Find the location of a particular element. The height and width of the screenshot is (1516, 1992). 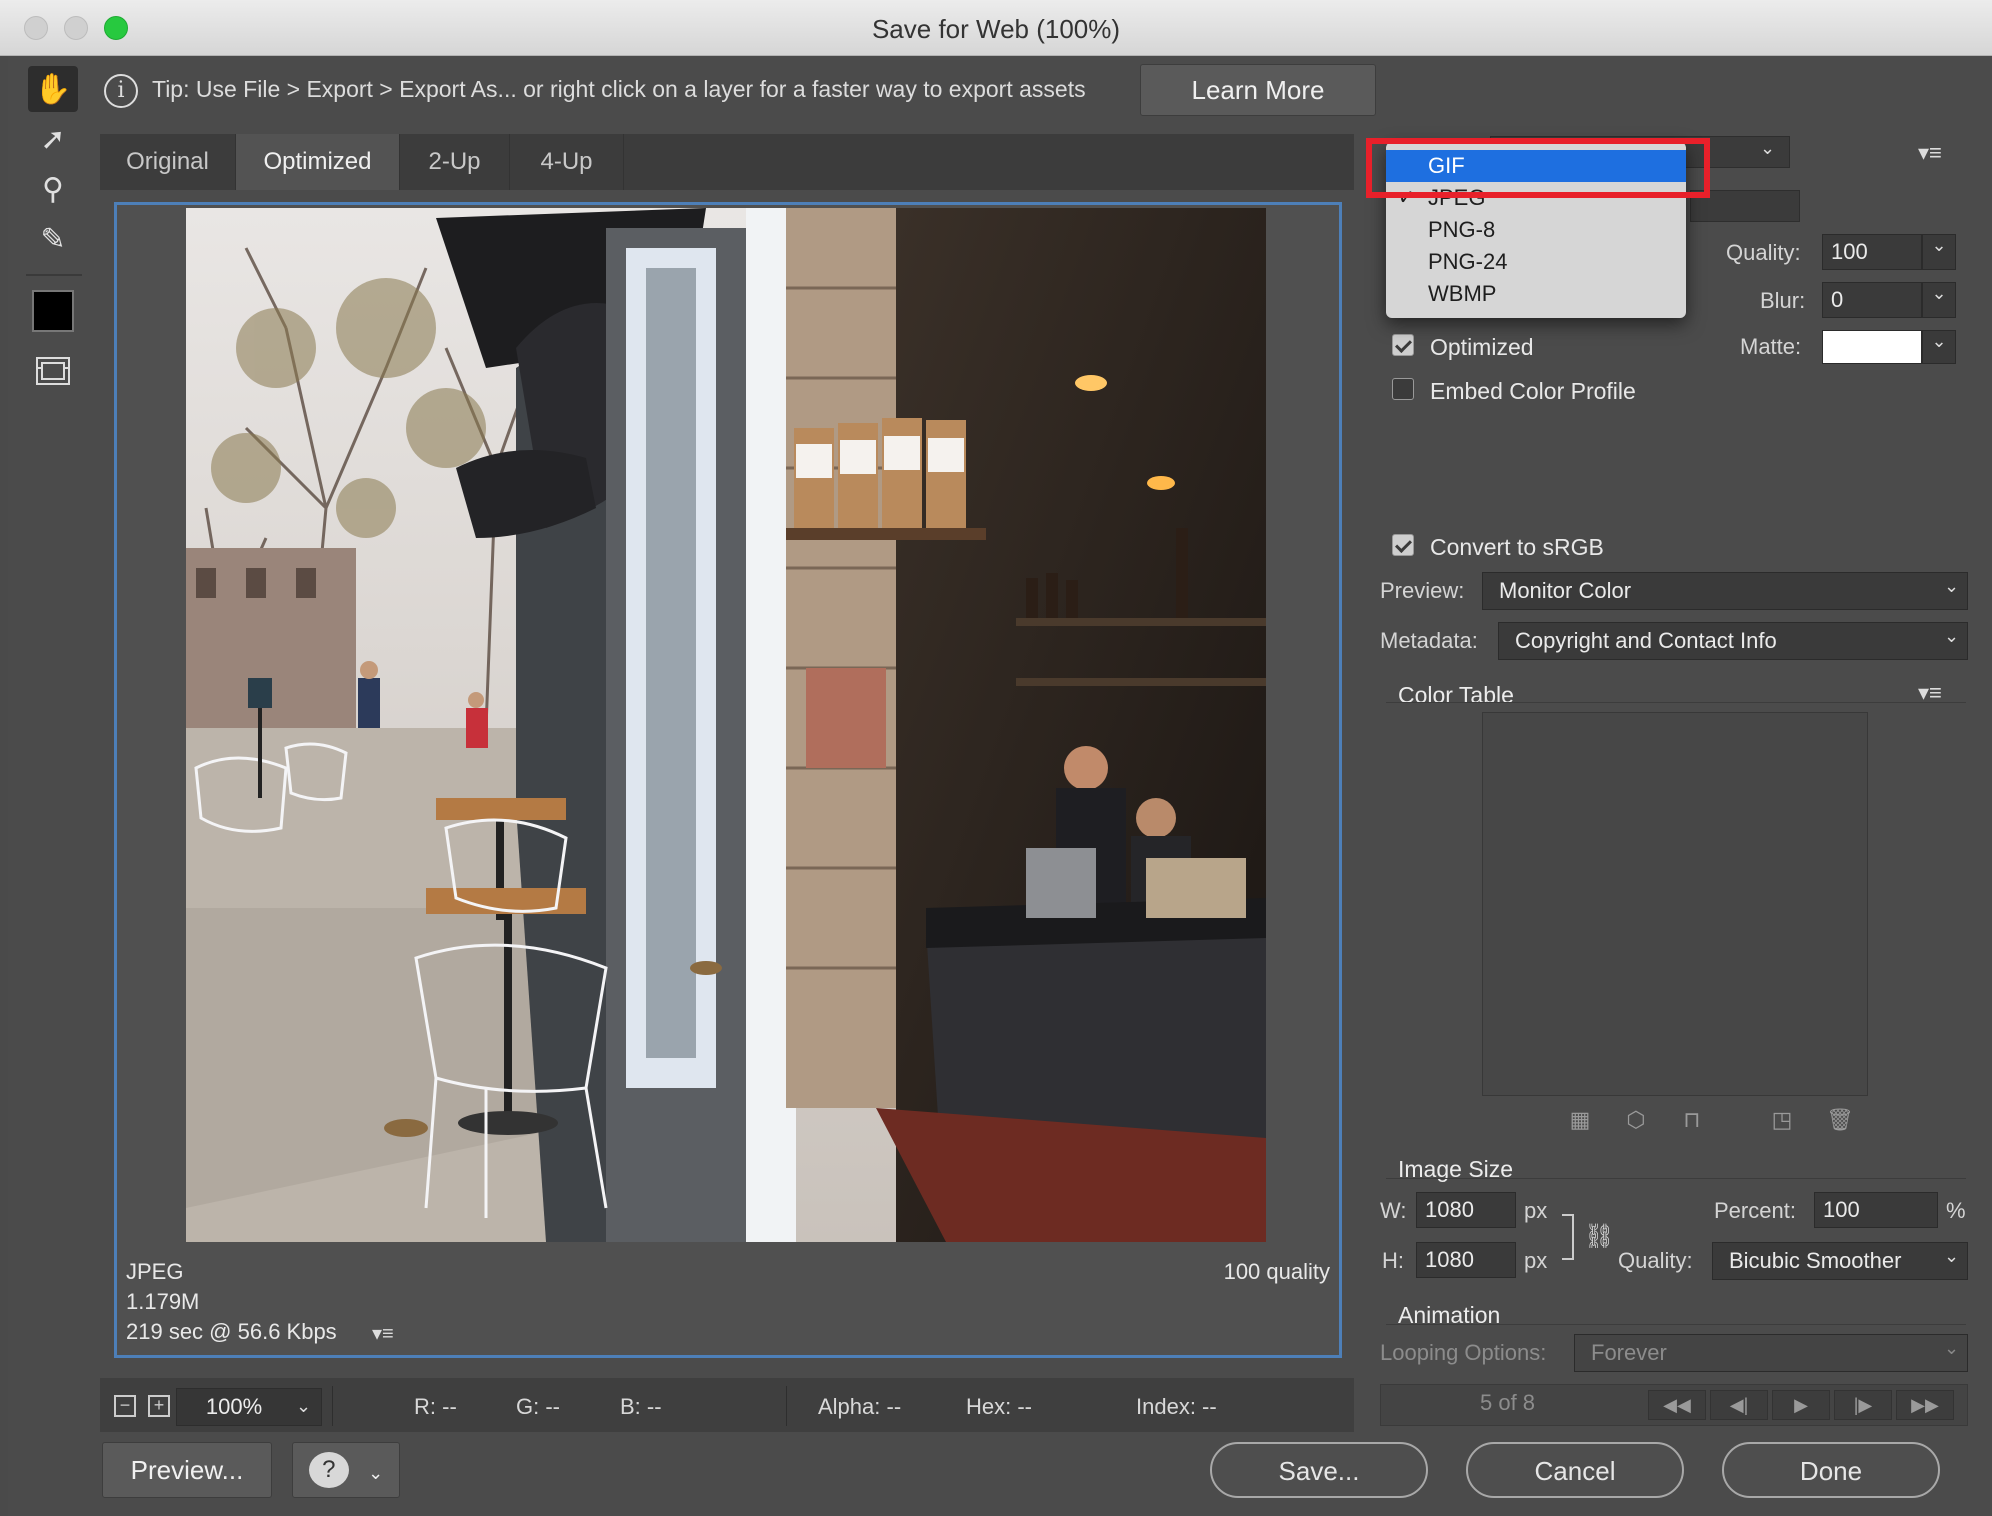

play-button: ▶ is located at coordinates (1801, 1405).